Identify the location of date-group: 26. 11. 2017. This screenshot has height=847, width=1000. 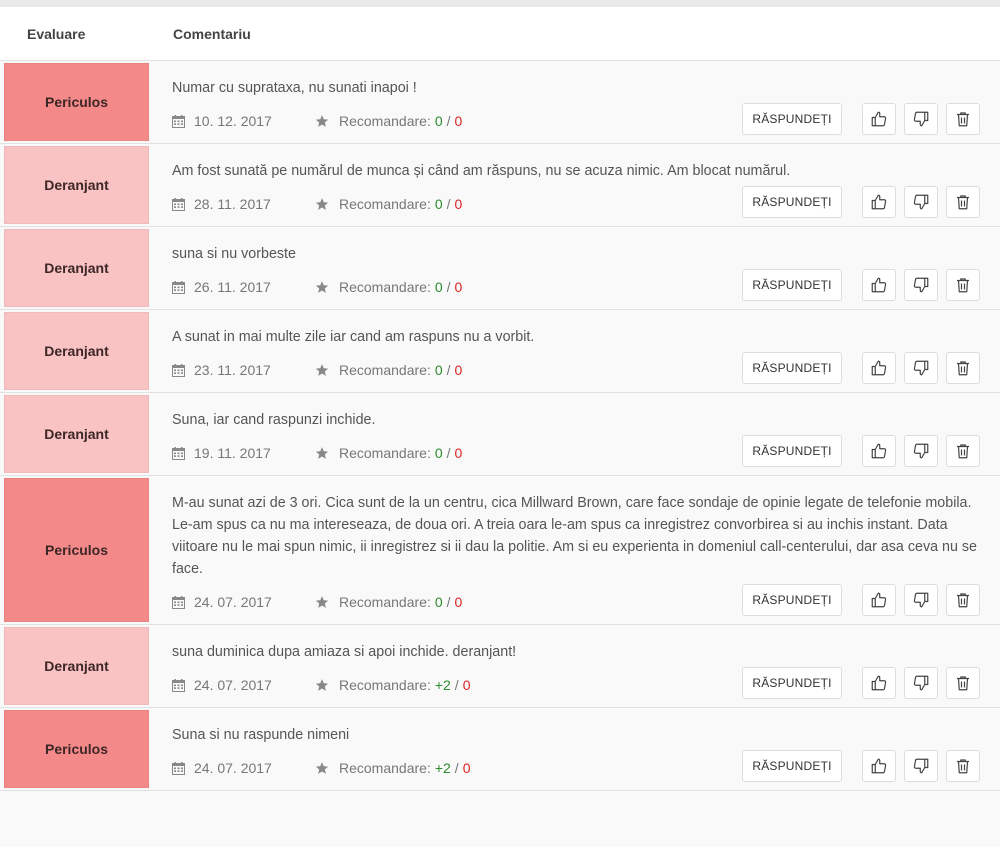
(243, 287).